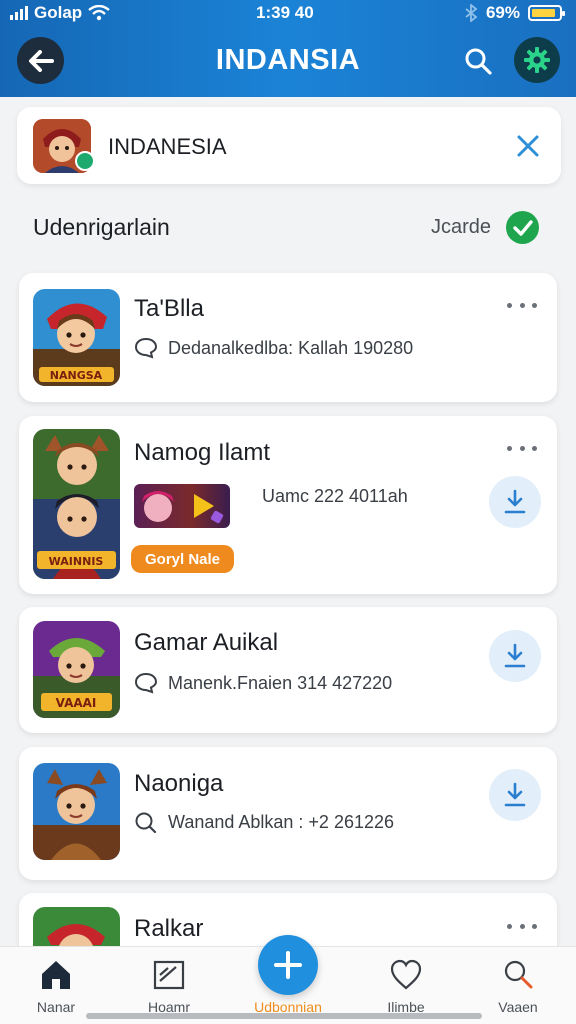 The width and height of the screenshot is (576, 1024). What do you see at coordinates (518, 1007) in the screenshot?
I see `nav-label: Vaaen` at bounding box center [518, 1007].